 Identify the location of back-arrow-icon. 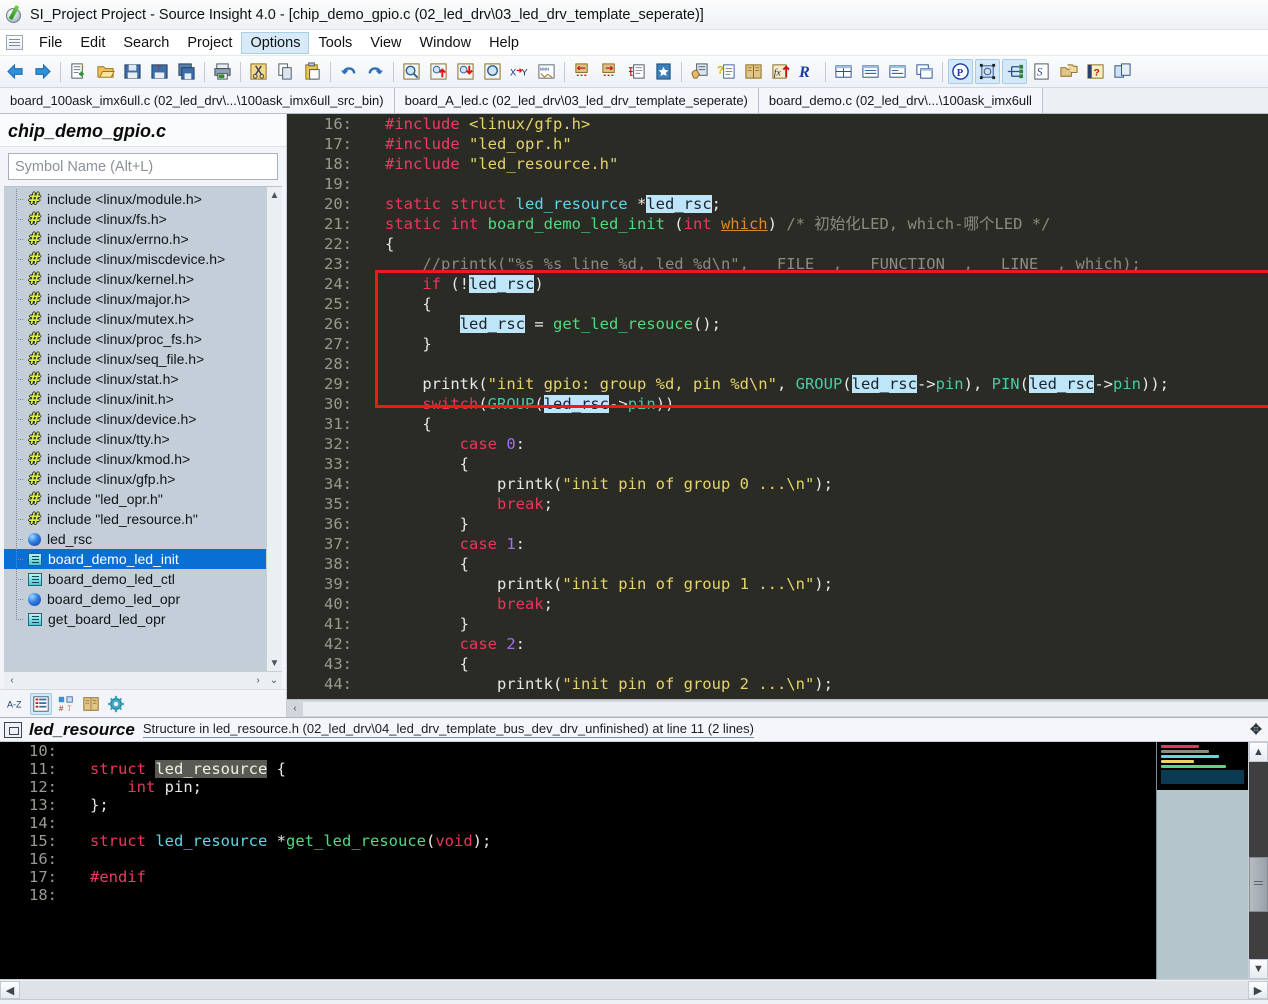
(15, 71).